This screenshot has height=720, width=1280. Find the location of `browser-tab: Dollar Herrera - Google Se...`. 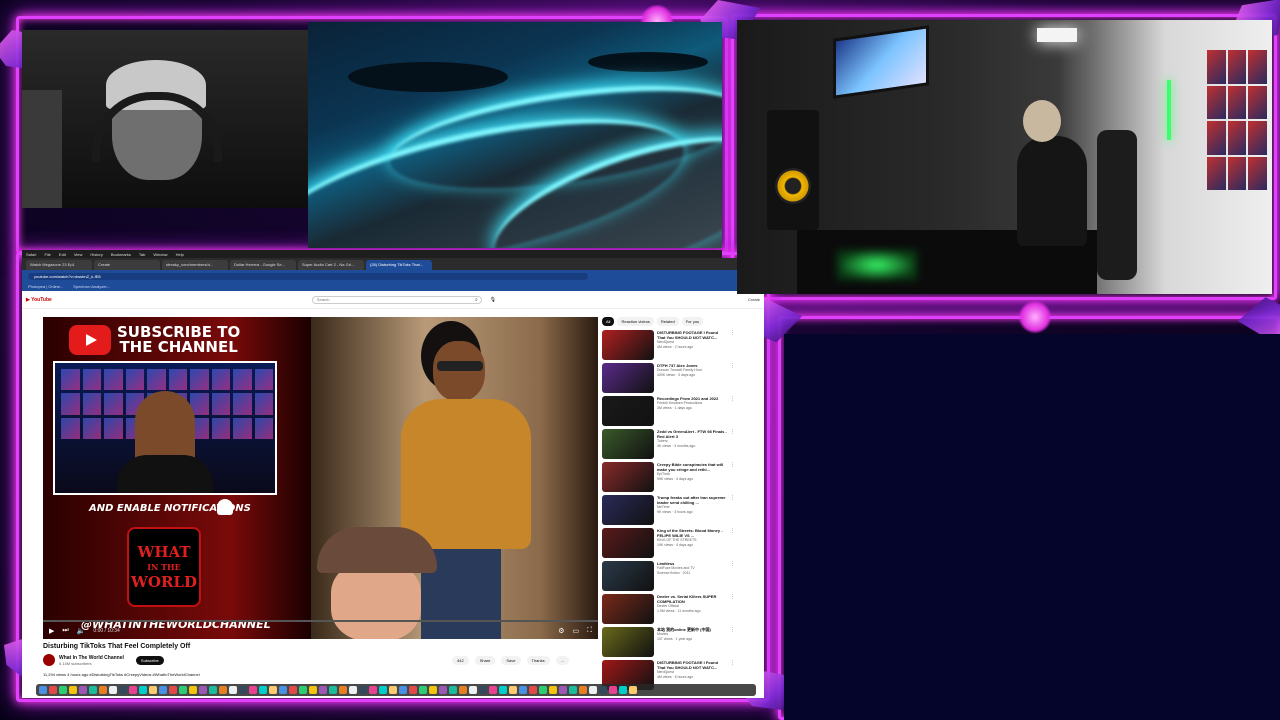

browser-tab: Dollar Herrera - Google Se... is located at coordinates (263, 265).